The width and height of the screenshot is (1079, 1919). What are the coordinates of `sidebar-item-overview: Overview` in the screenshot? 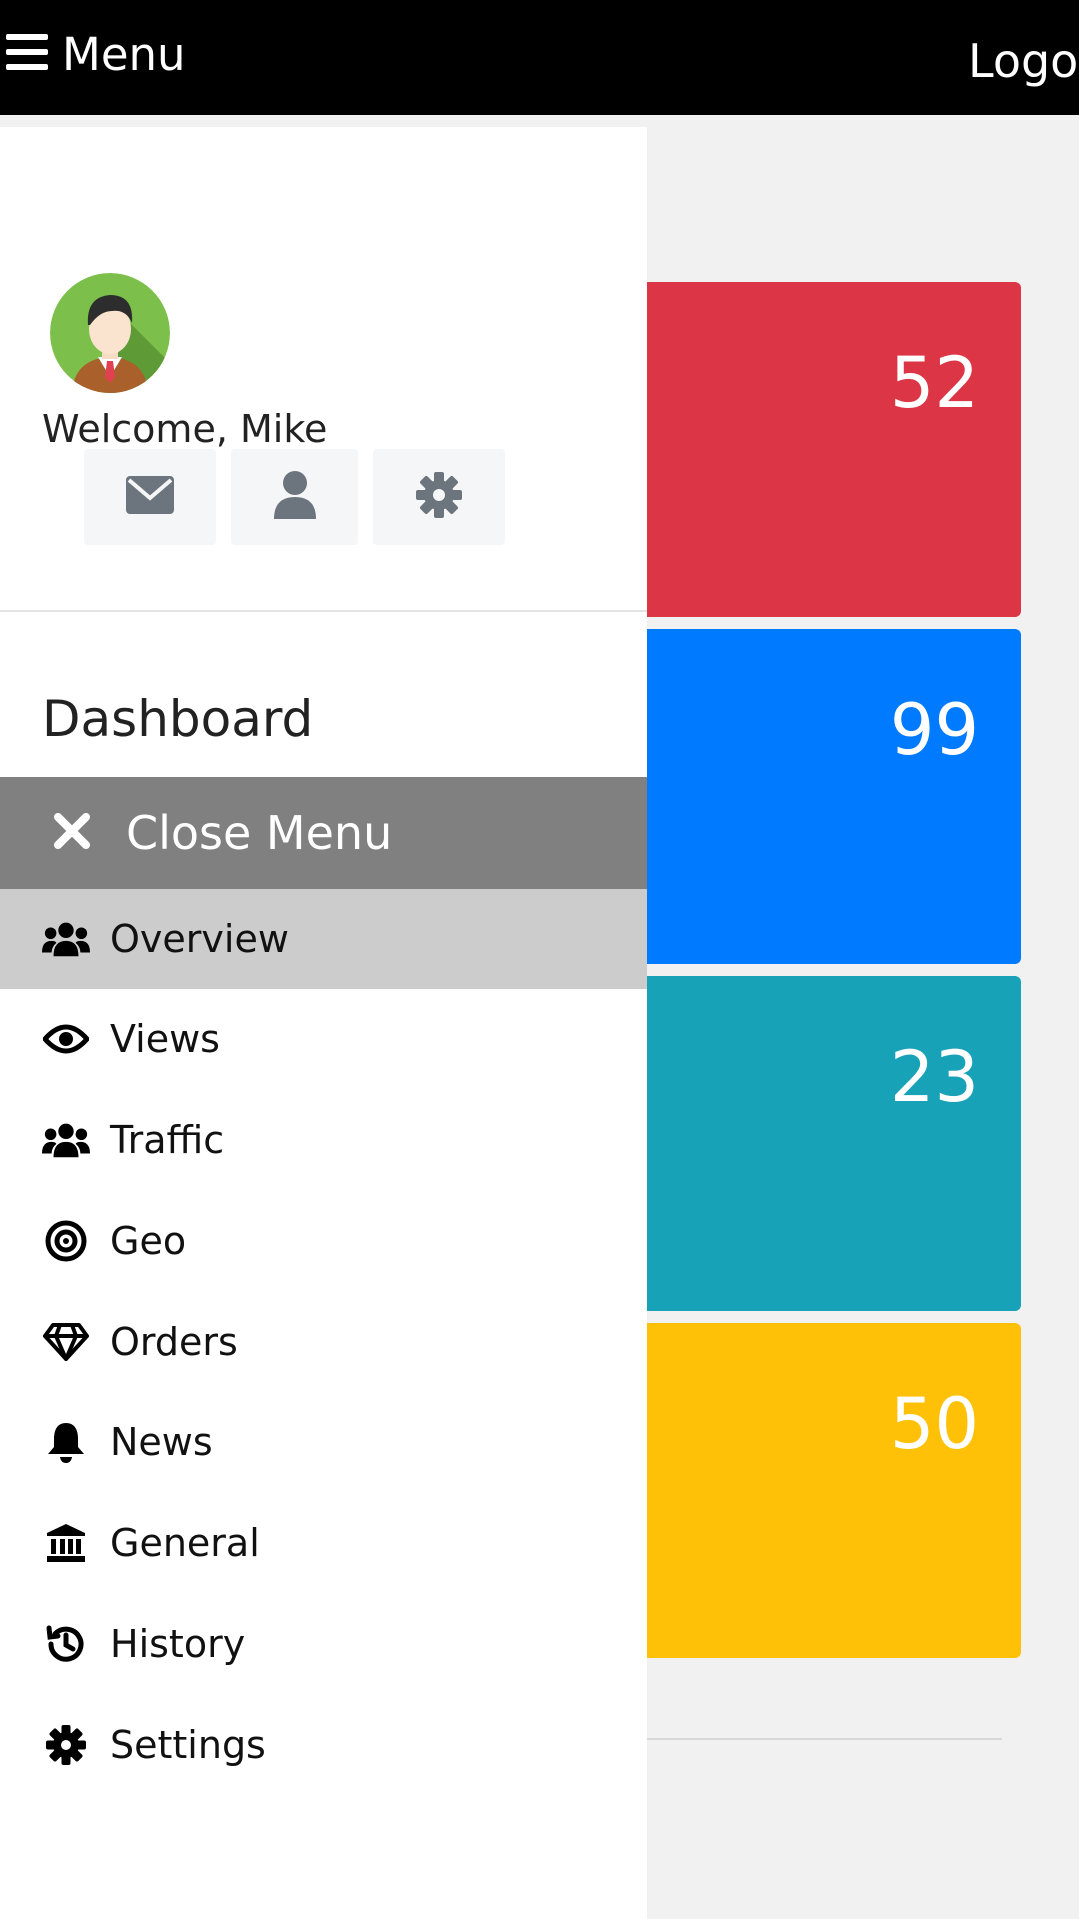 It's located at (323, 939).